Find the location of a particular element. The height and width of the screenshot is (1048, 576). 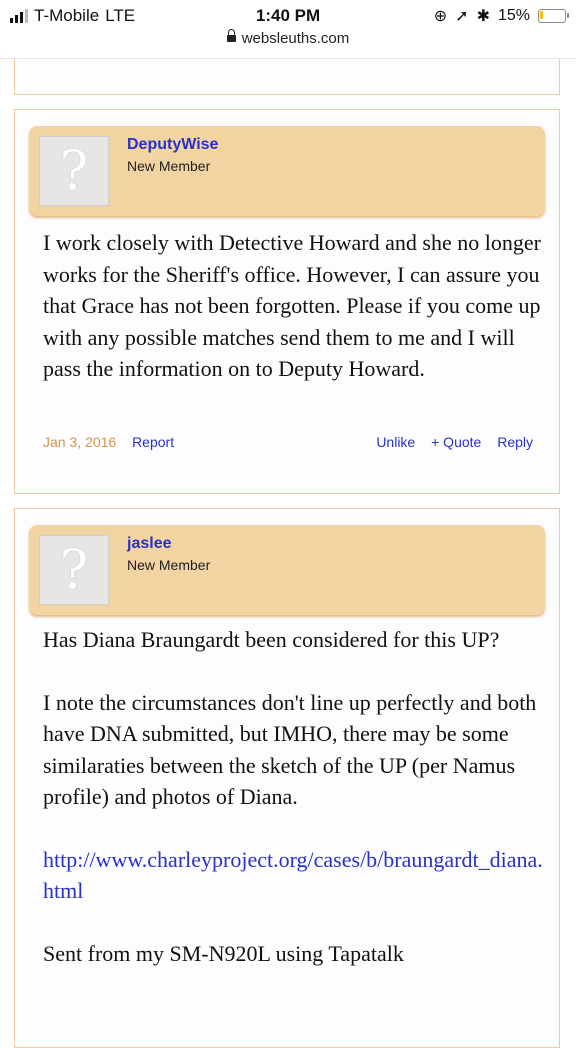

location-icon: ➚ is located at coordinates (462, 16).